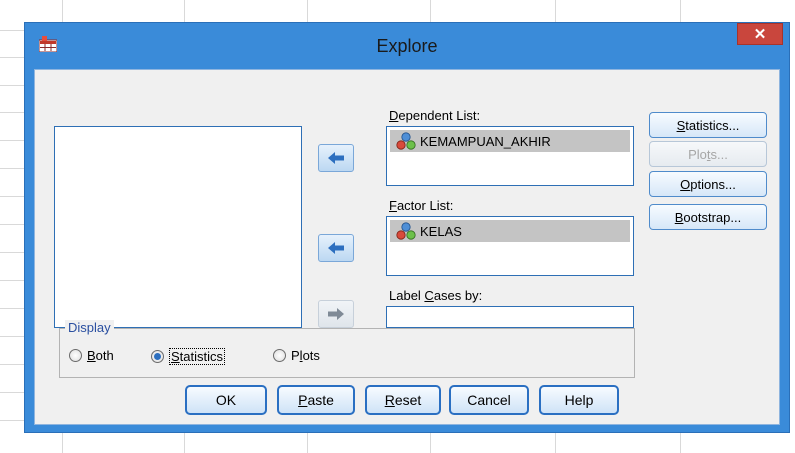 This screenshot has height=453, width=795. I want to click on title-bar: Explore ✕, so click(407, 46).